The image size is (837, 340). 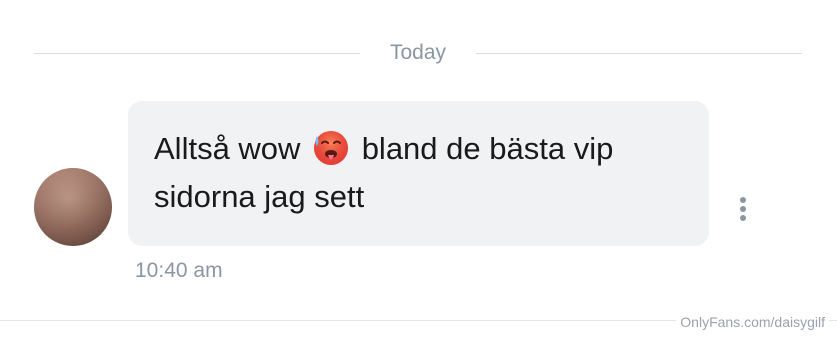 What do you see at coordinates (639, 53) in the screenshot?
I see `divider-line-right` at bounding box center [639, 53].